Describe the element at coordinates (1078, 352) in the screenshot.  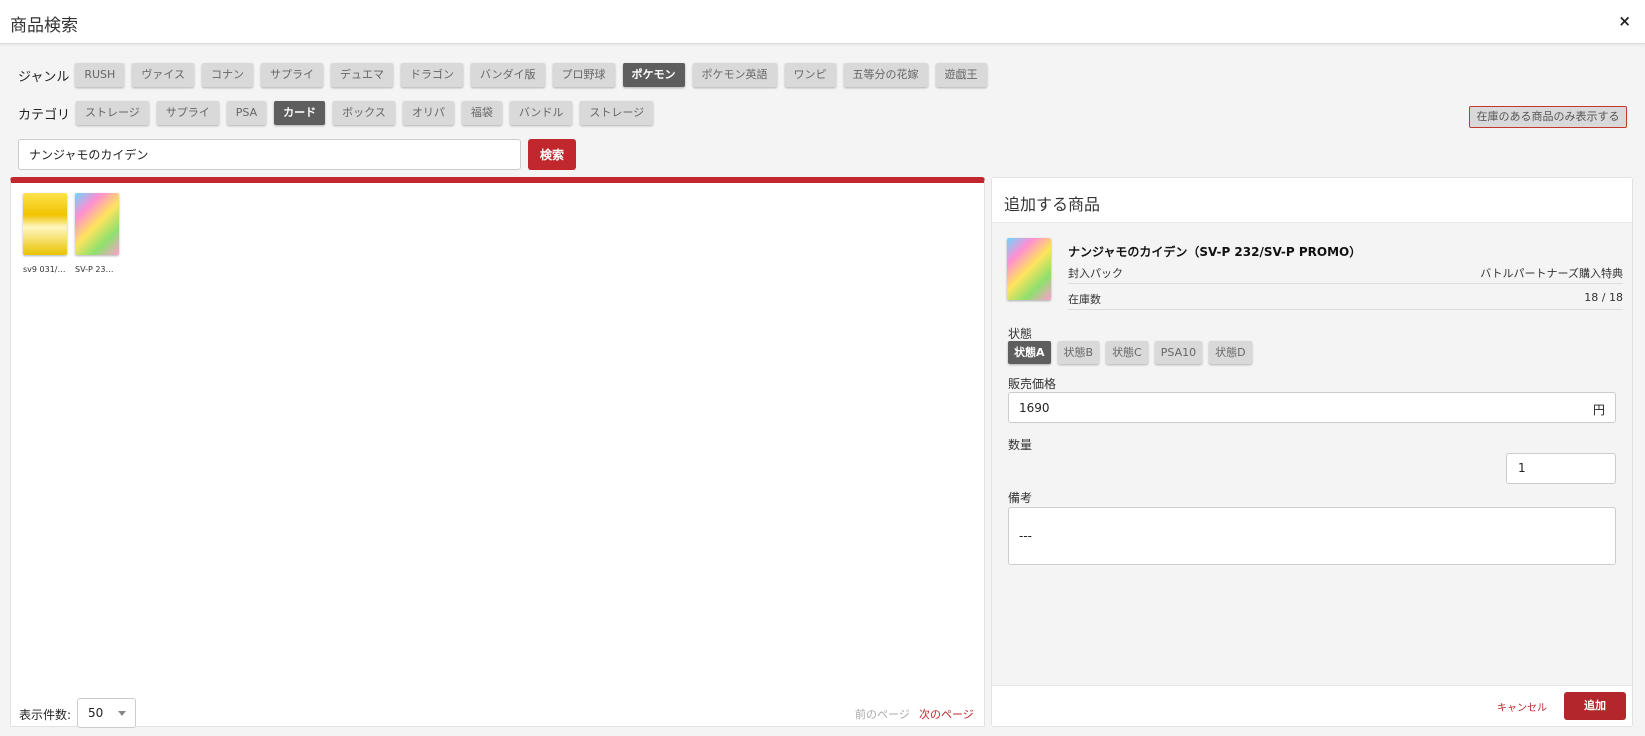
I see `condition-chip: 状態B` at that location.